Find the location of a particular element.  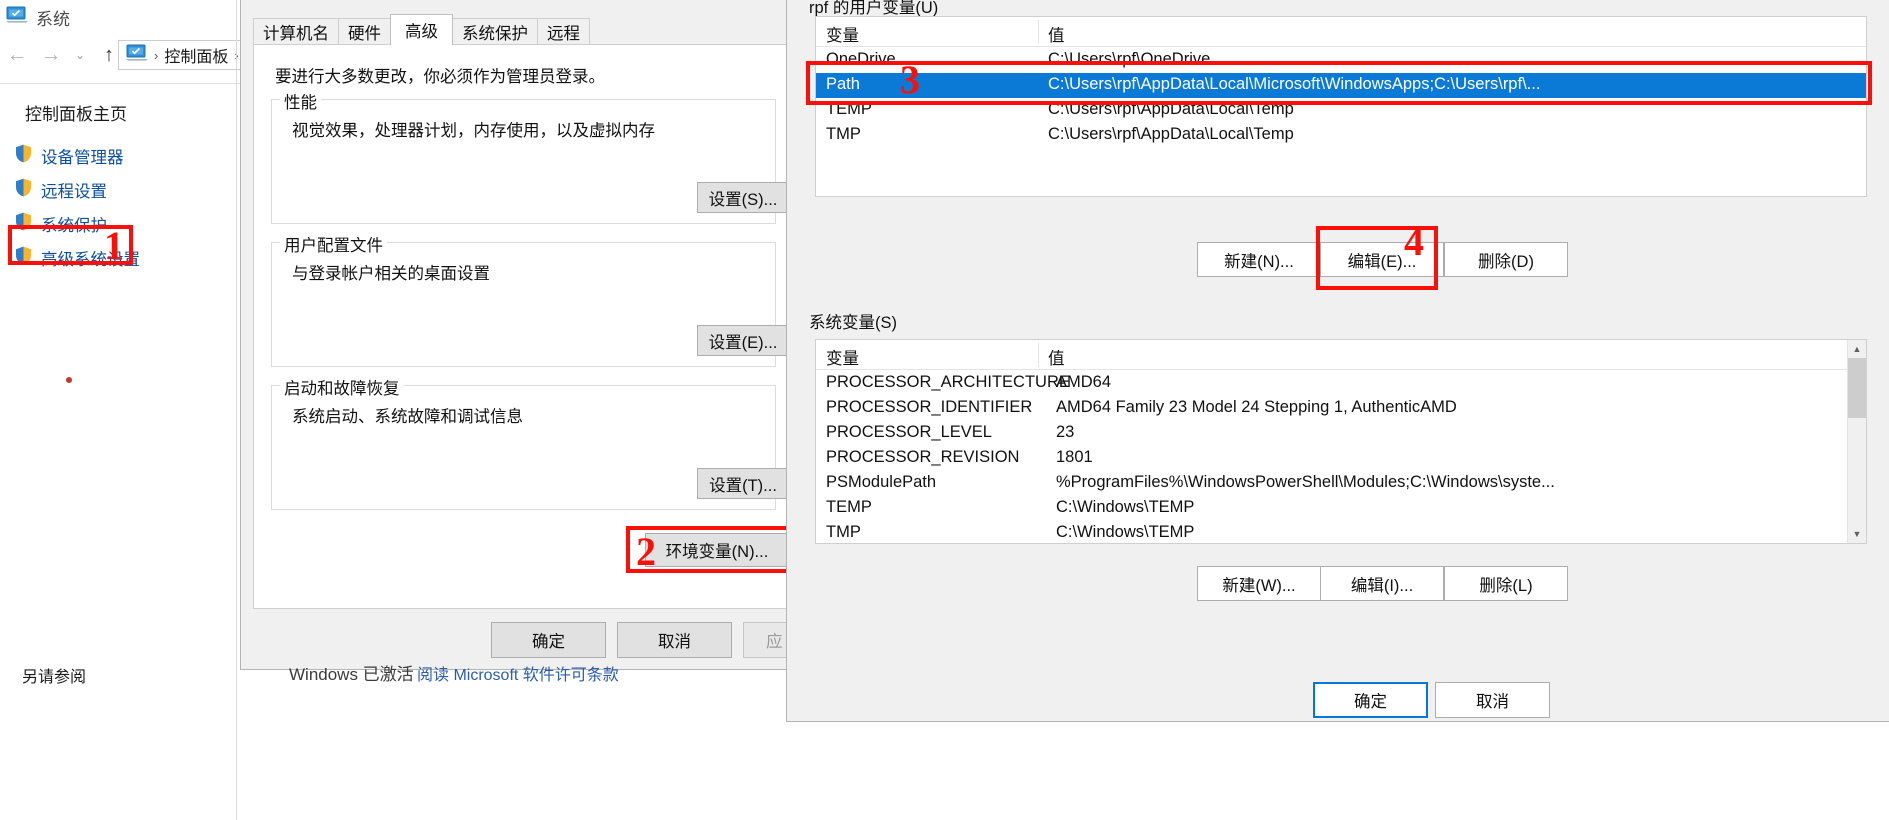

sidebar-item-advanced-system-settings: 高级系统设置 is located at coordinates (77, 258).